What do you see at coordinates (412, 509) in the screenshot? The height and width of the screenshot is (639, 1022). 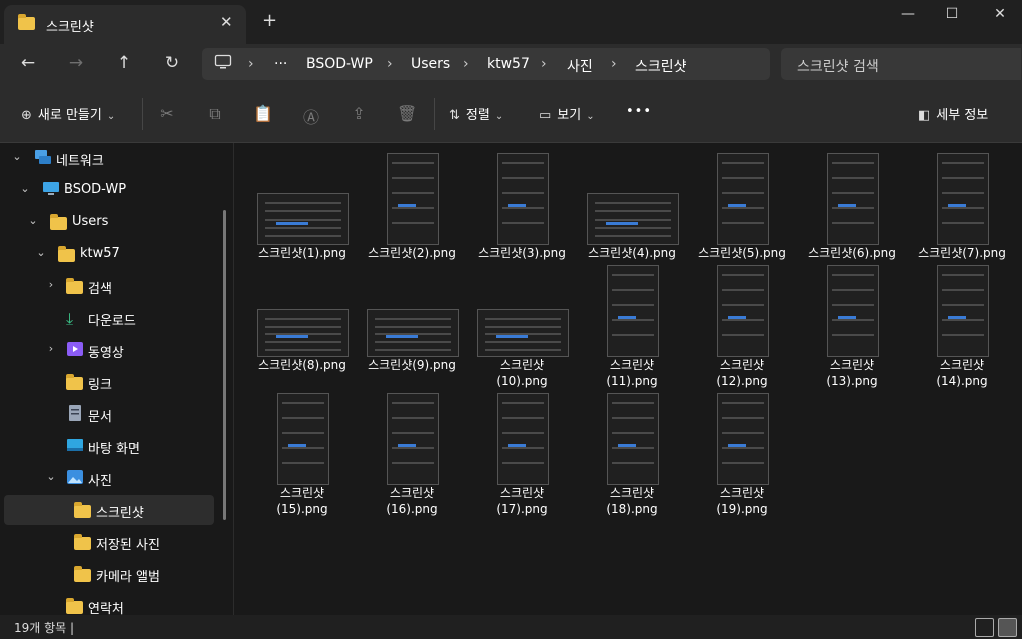 I see `file-name-line2: (16).png` at bounding box center [412, 509].